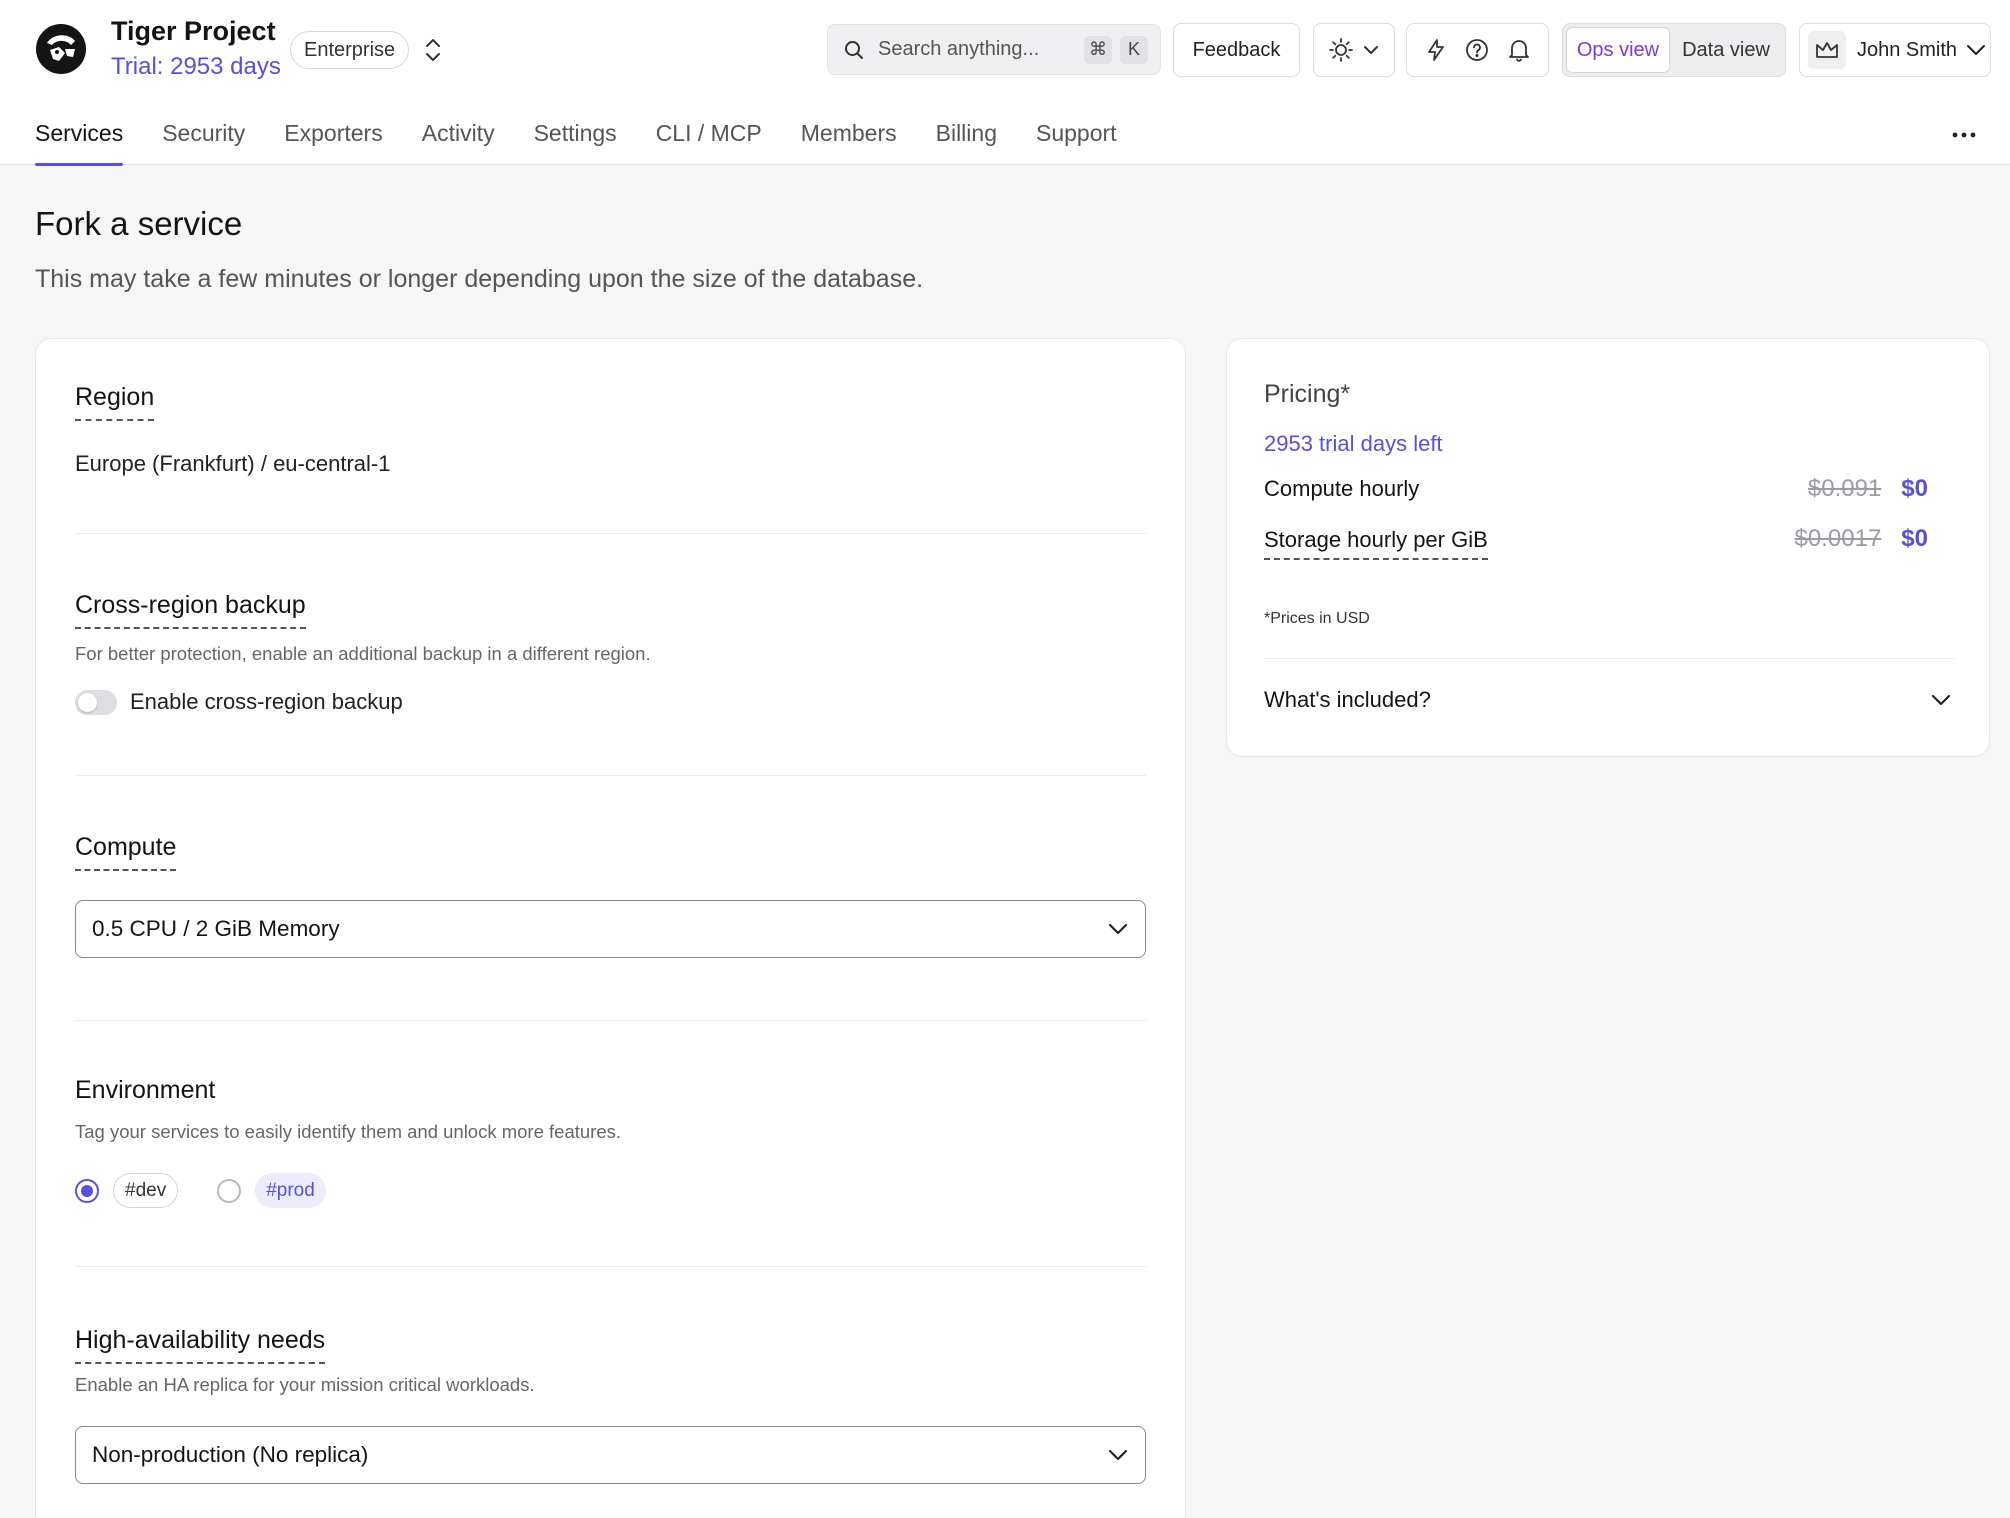 The image size is (2010, 1518). Describe the element at coordinates (87, 1190) in the screenshot. I see `env-radio-dev` at that location.